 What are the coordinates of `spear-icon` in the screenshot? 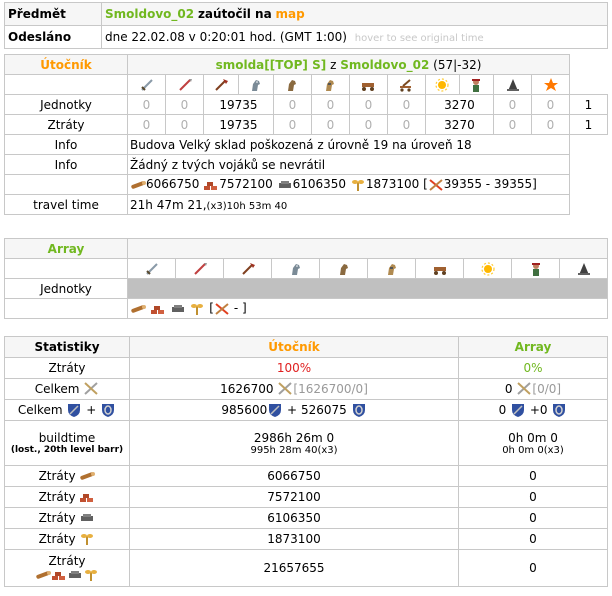 It's located at (184, 84).